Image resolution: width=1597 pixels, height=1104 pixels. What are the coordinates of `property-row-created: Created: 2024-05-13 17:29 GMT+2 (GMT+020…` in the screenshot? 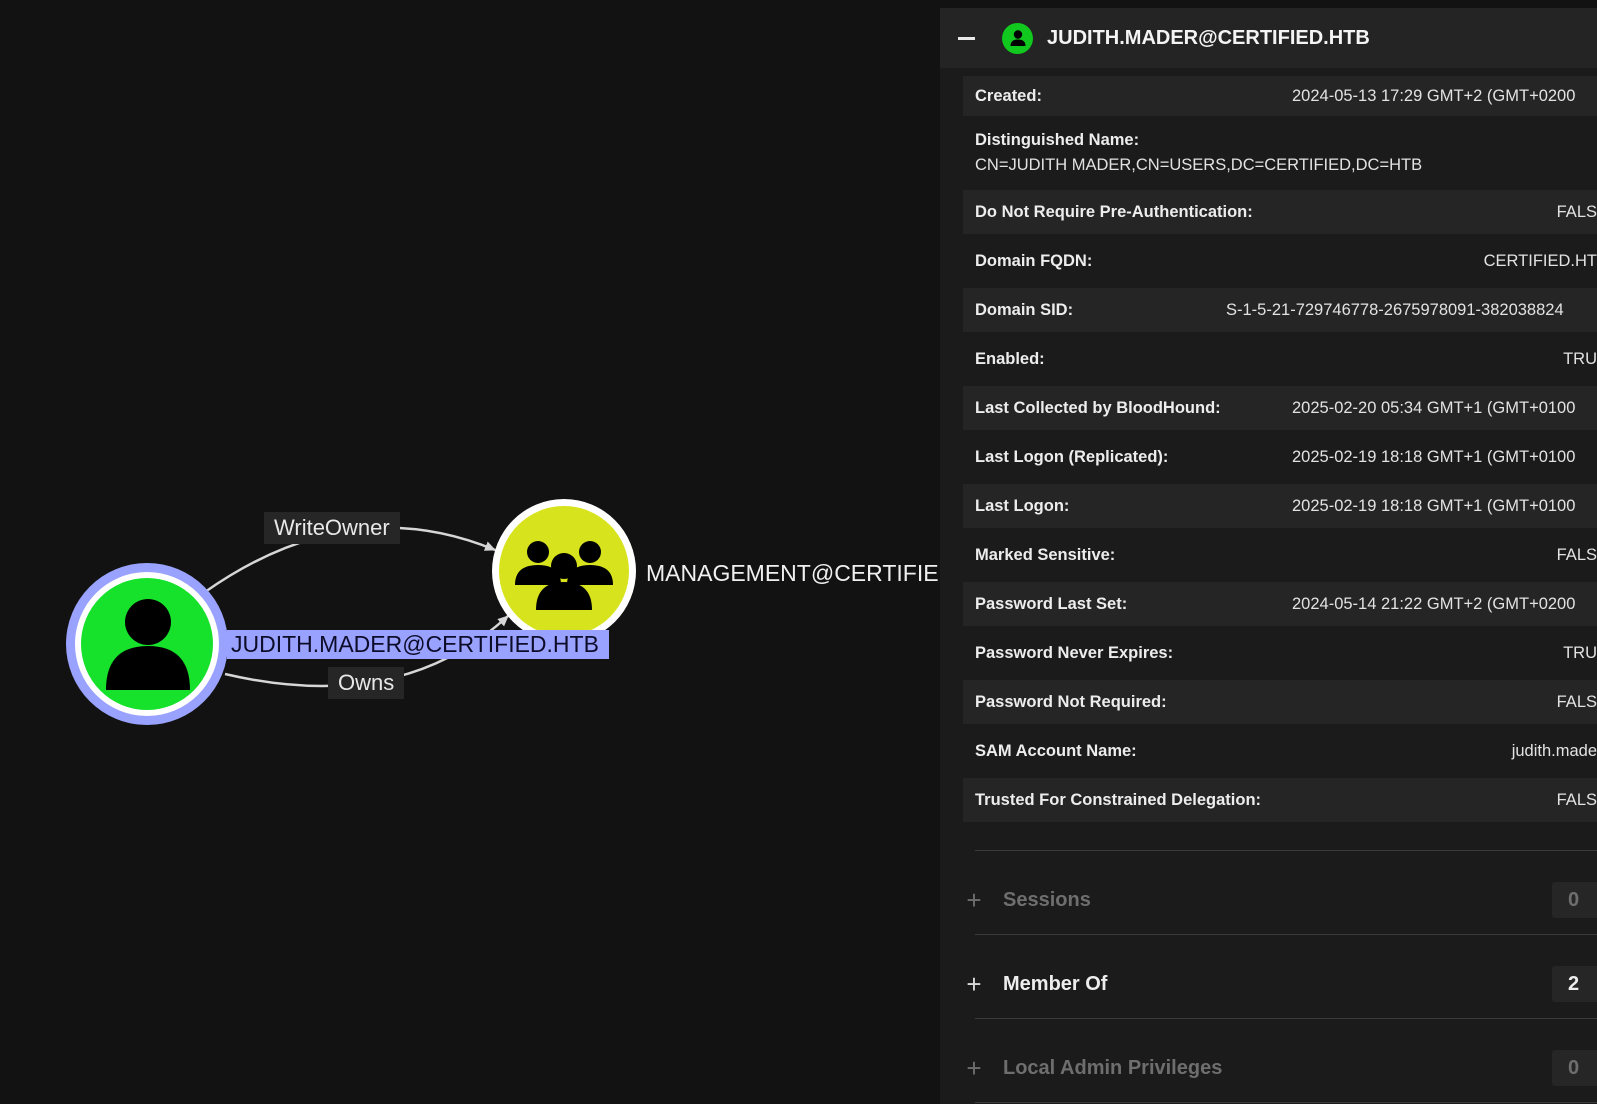 It's located at (1280, 96).